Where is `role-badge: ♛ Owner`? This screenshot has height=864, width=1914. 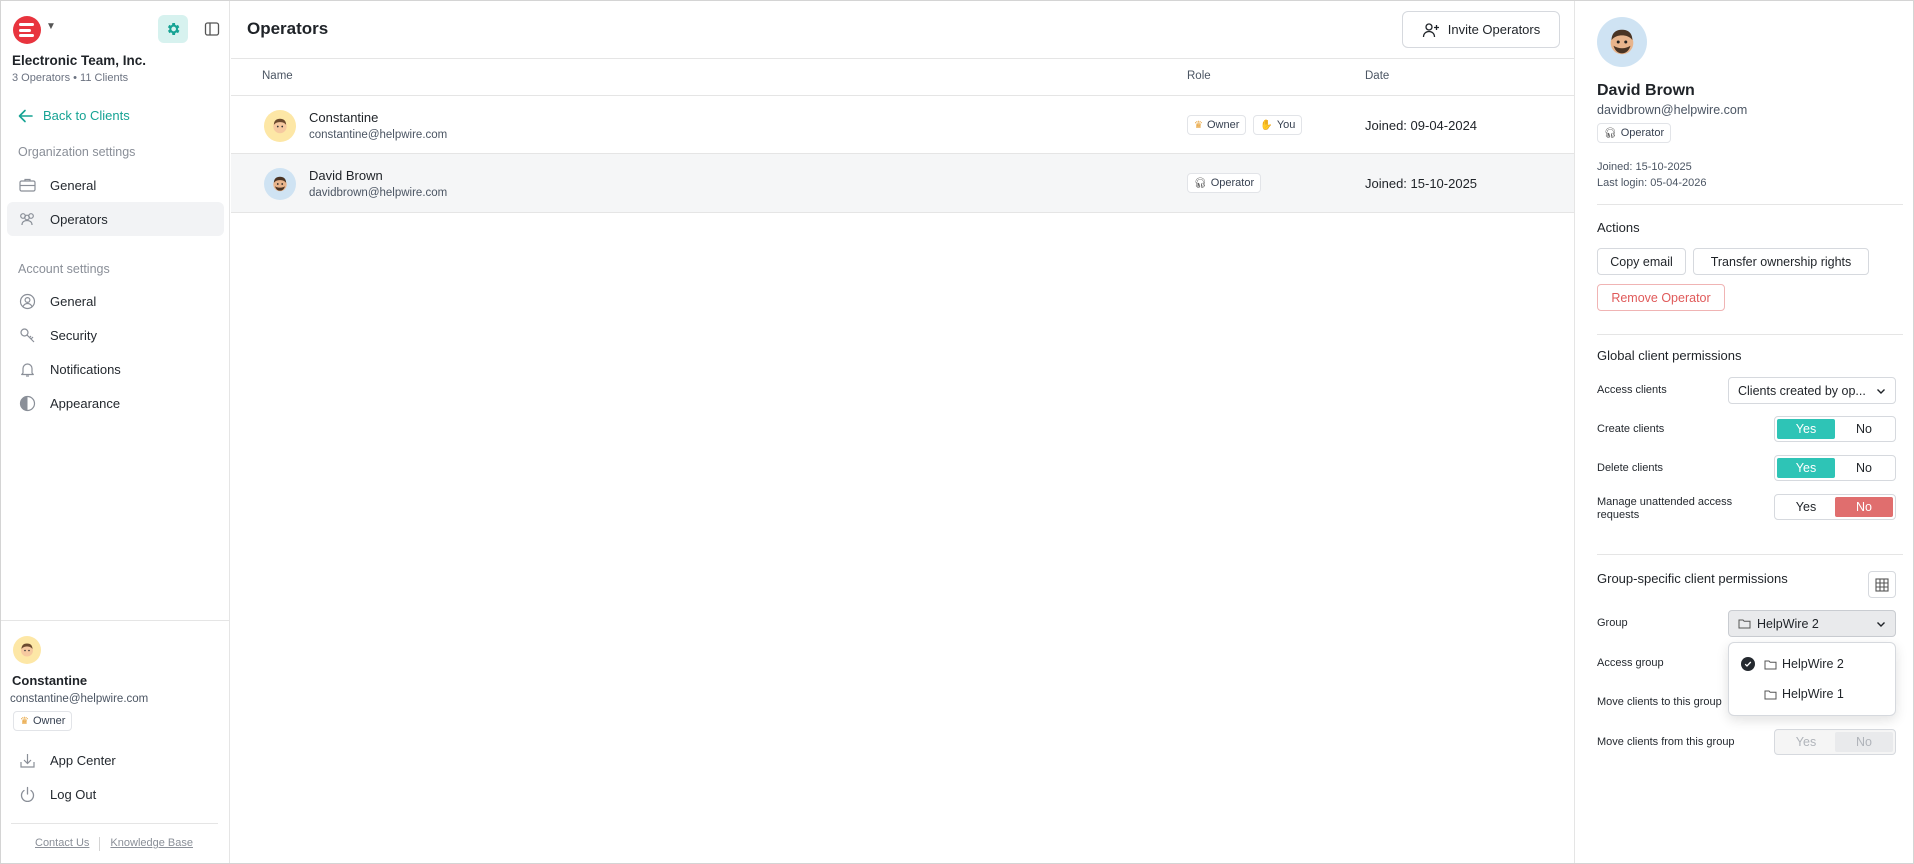
role-badge: ♛ Owner is located at coordinates (1217, 125).